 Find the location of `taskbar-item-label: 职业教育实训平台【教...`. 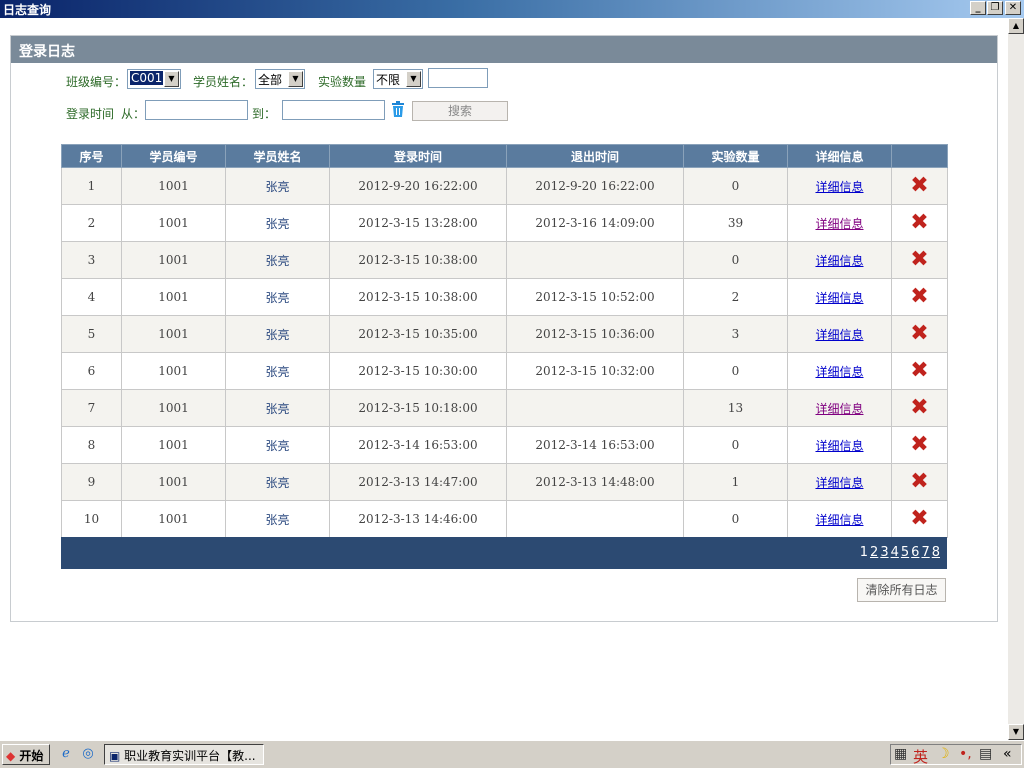

taskbar-item-label: 职业教育实训平台【教... is located at coordinates (190, 756).